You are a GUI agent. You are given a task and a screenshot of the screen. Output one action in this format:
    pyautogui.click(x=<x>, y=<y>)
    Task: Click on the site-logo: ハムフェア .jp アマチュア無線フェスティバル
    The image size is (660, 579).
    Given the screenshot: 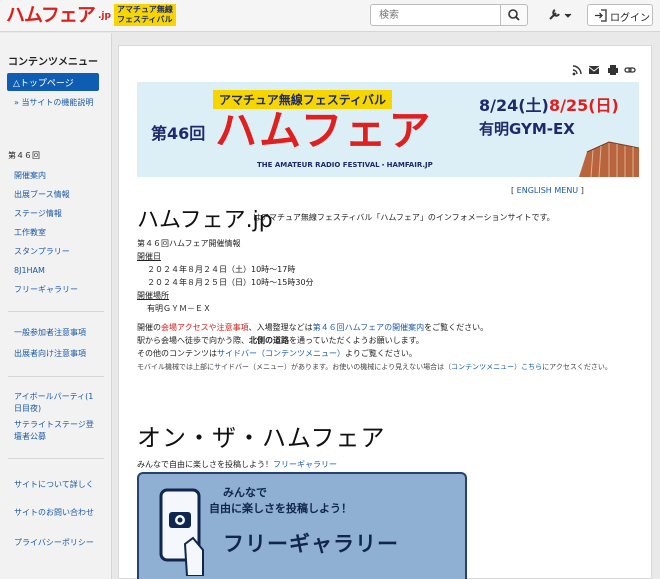 What is the action you would take?
    pyautogui.click(x=91, y=15)
    